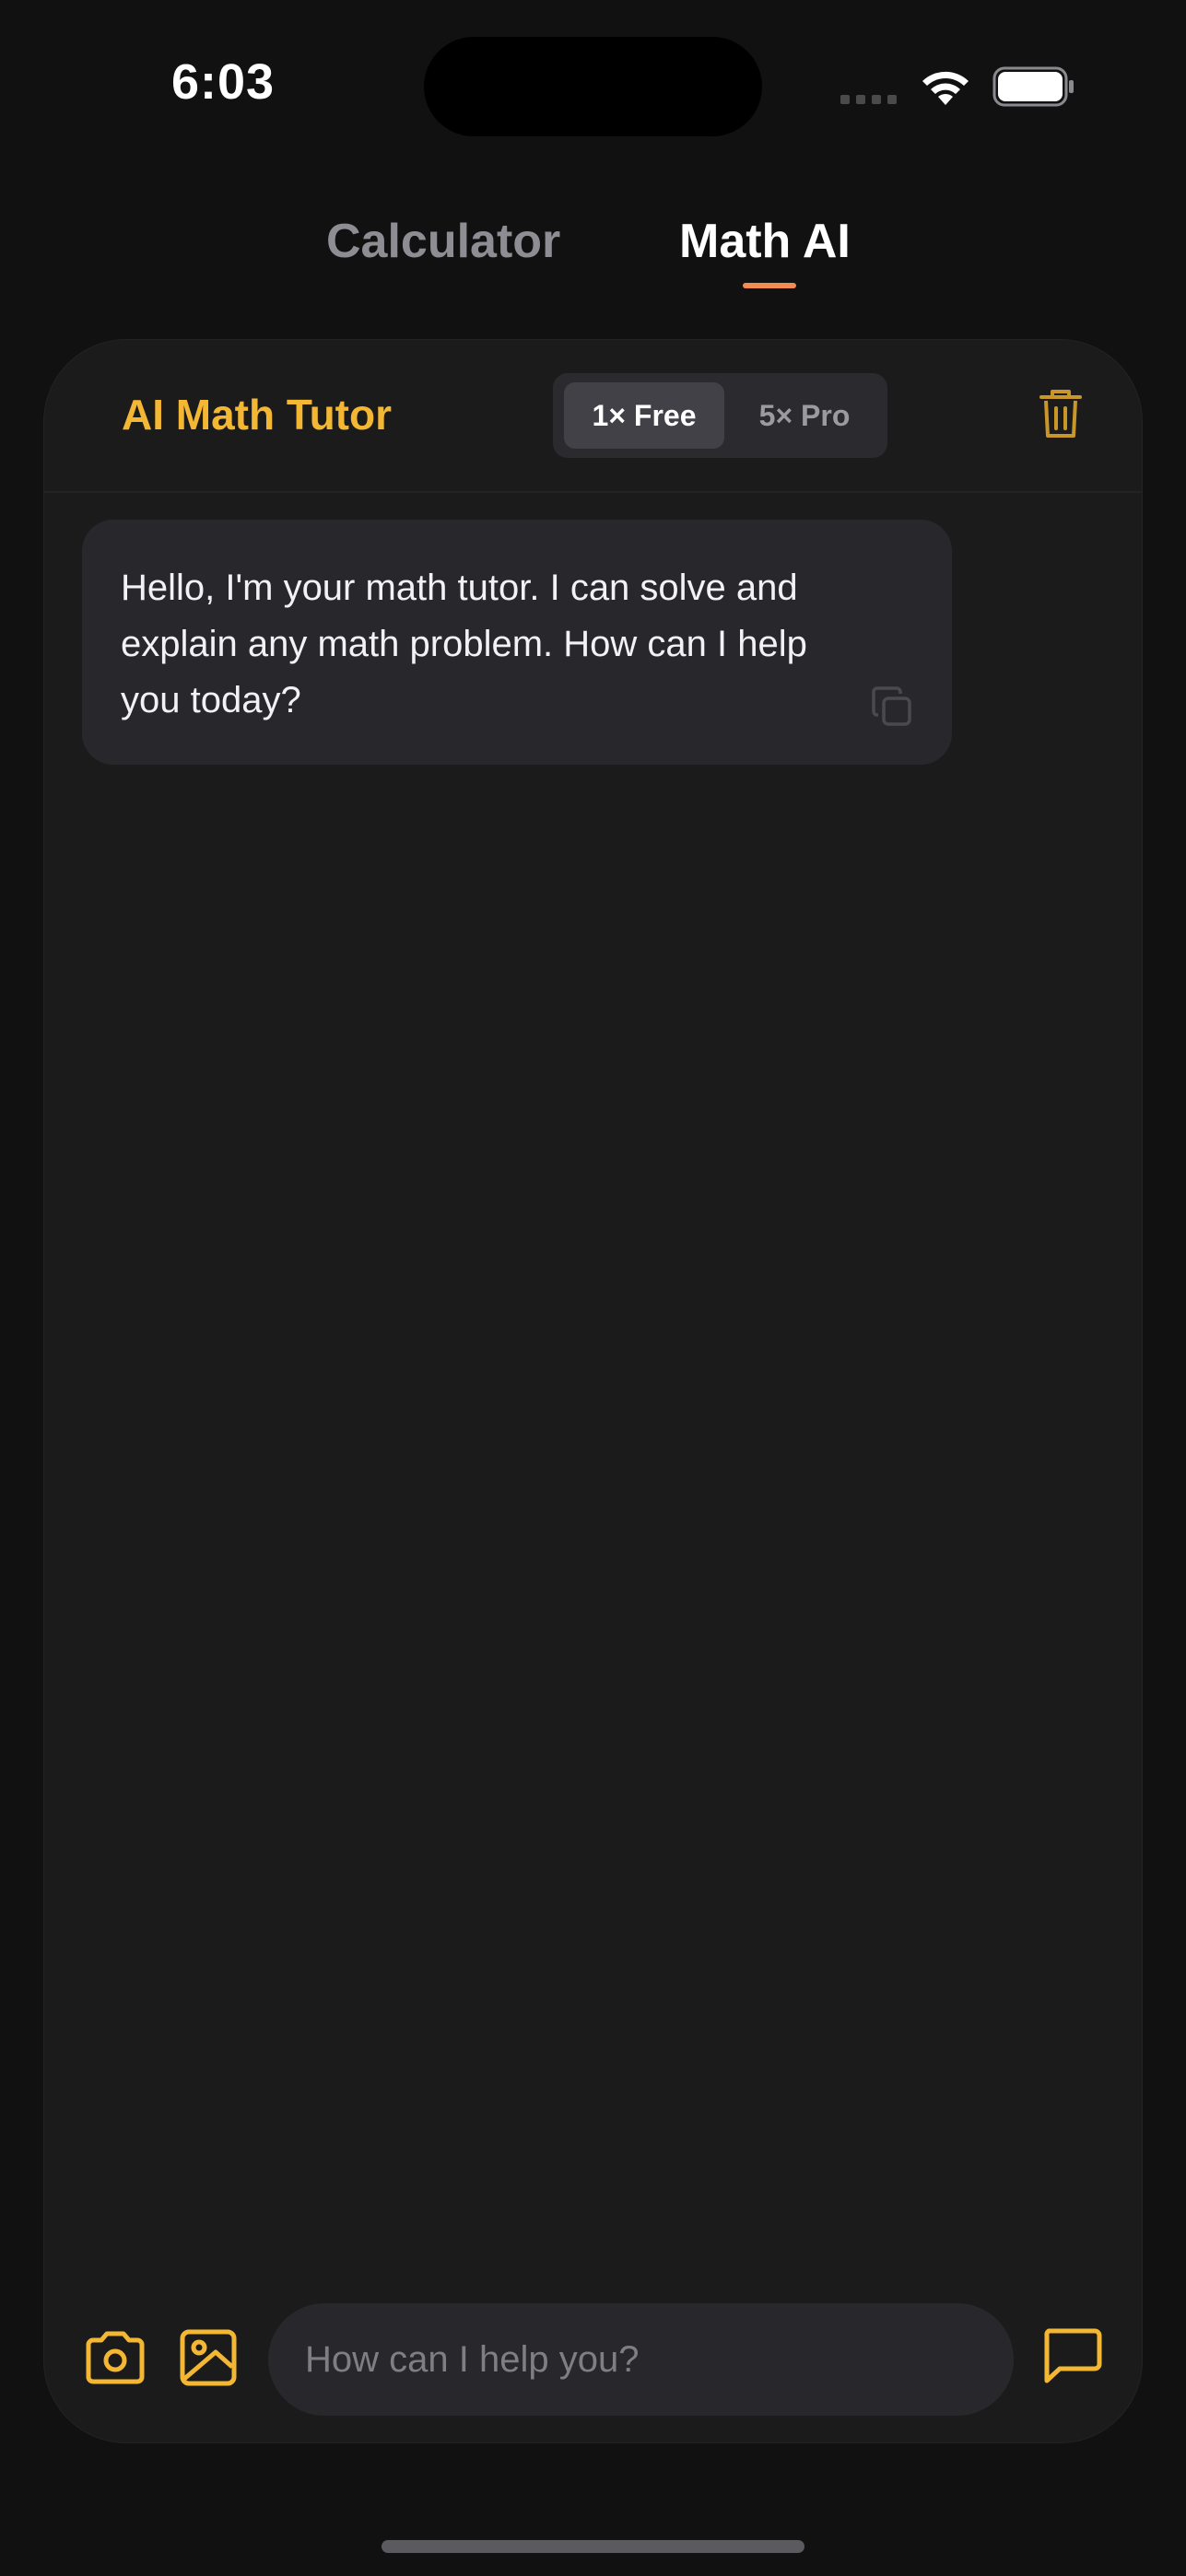 This screenshot has height=2576, width=1186. What do you see at coordinates (593, 86) in the screenshot?
I see `dynamic-island` at bounding box center [593, 86].